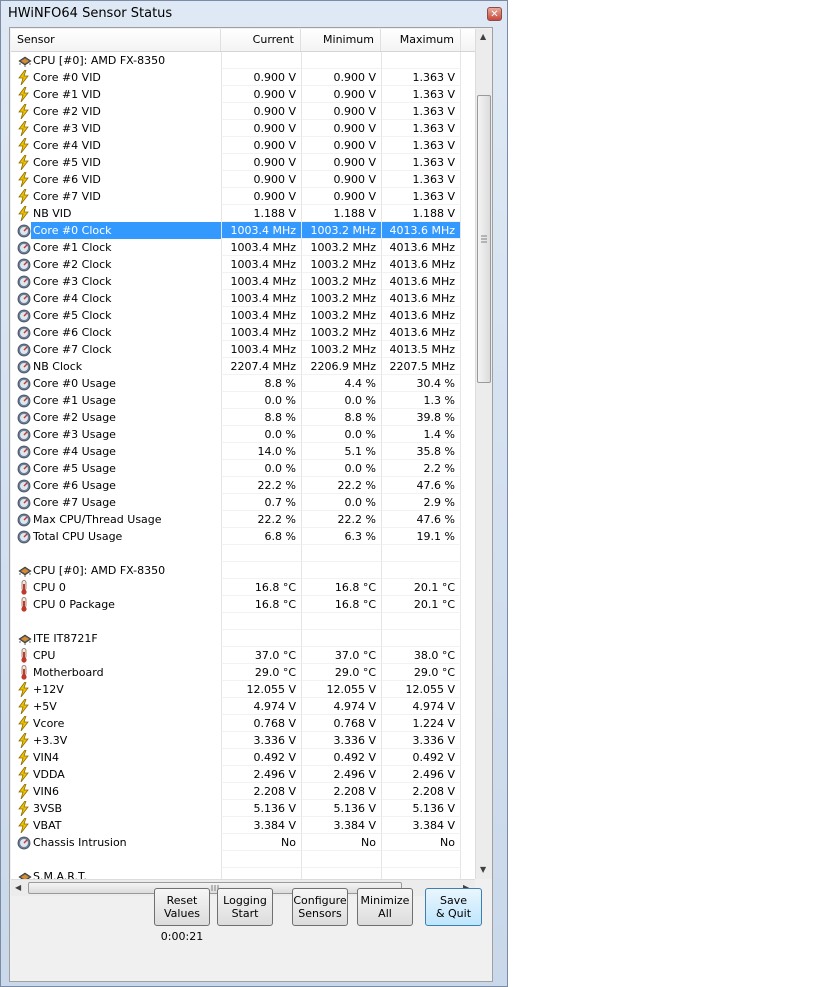 Image resolution: width=816 pixels, height=987 pixels. Describe the element at coordinates (243, 723) in the screenshot. I see `sensor-row: Vcore 0.768 V 0.768 V 1.224 V` at that location.